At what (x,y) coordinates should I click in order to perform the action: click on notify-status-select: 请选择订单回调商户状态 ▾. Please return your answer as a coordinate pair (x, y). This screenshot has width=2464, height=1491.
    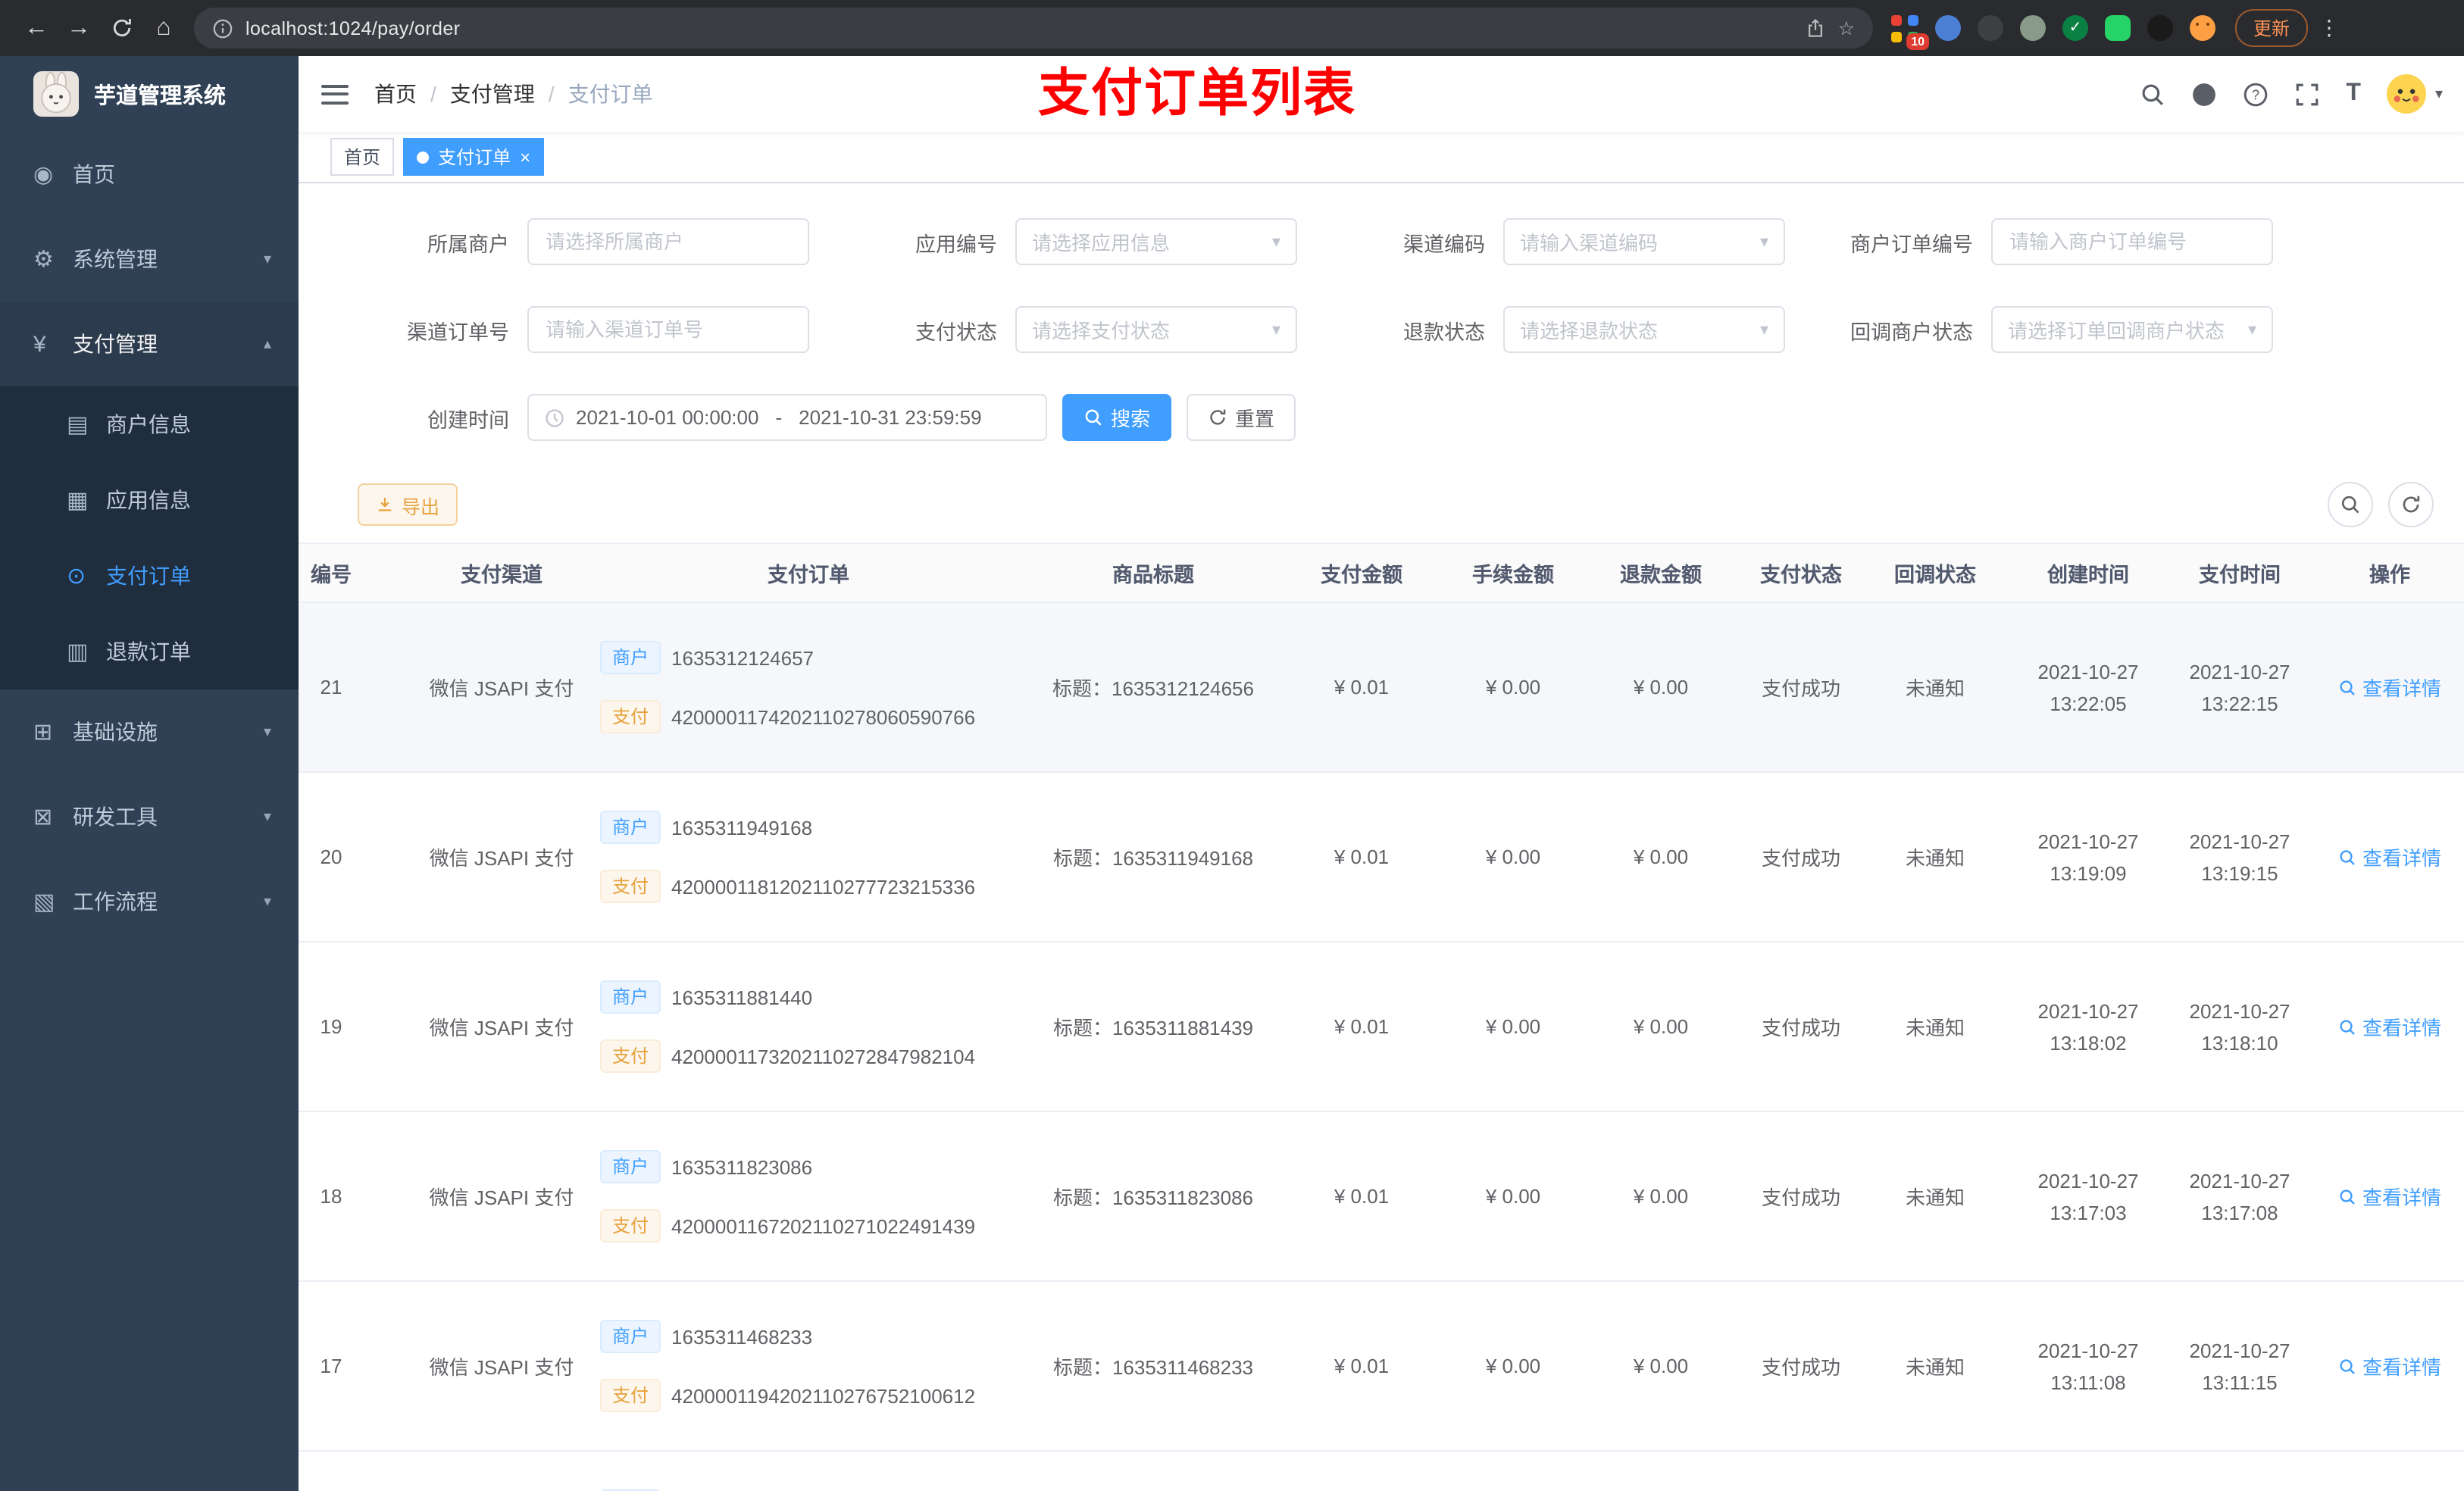
    Looking at the image, I should click on (2132, 329).